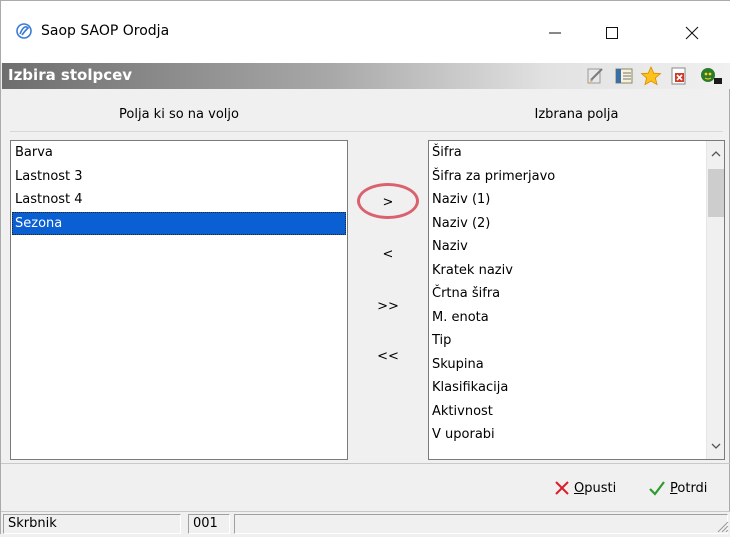 Image resolution: width=730 pixels, height=537 pixels. Describe the element at coordinates (576, 114) in the screenshot. I see `selected-fields-heading: Izbrana polja` at that location.